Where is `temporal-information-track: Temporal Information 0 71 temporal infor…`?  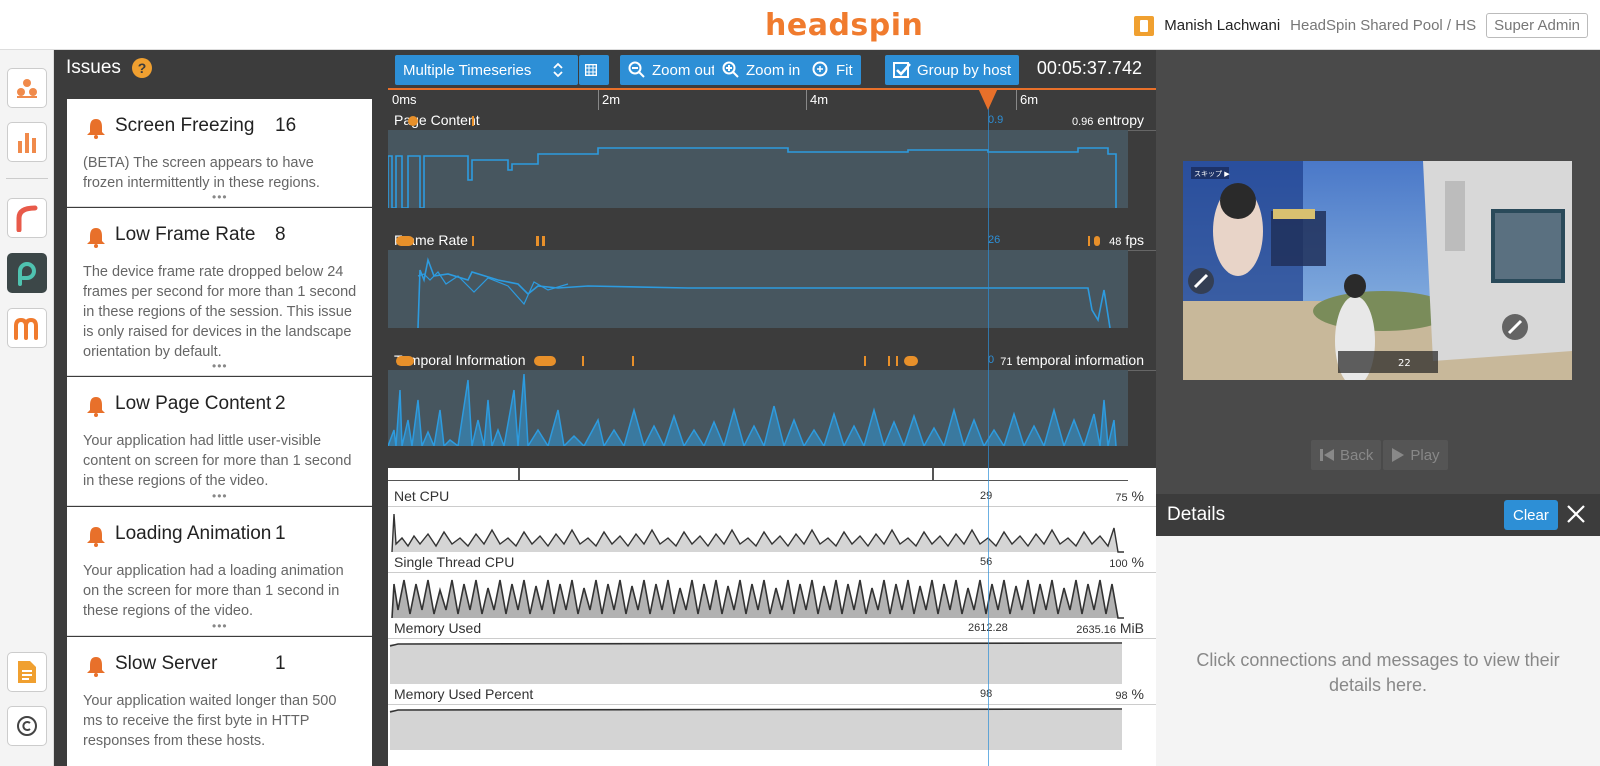
temporal-information-track: Temporal Information 0 71 temporal infor… is located at coordinates (772, 409).